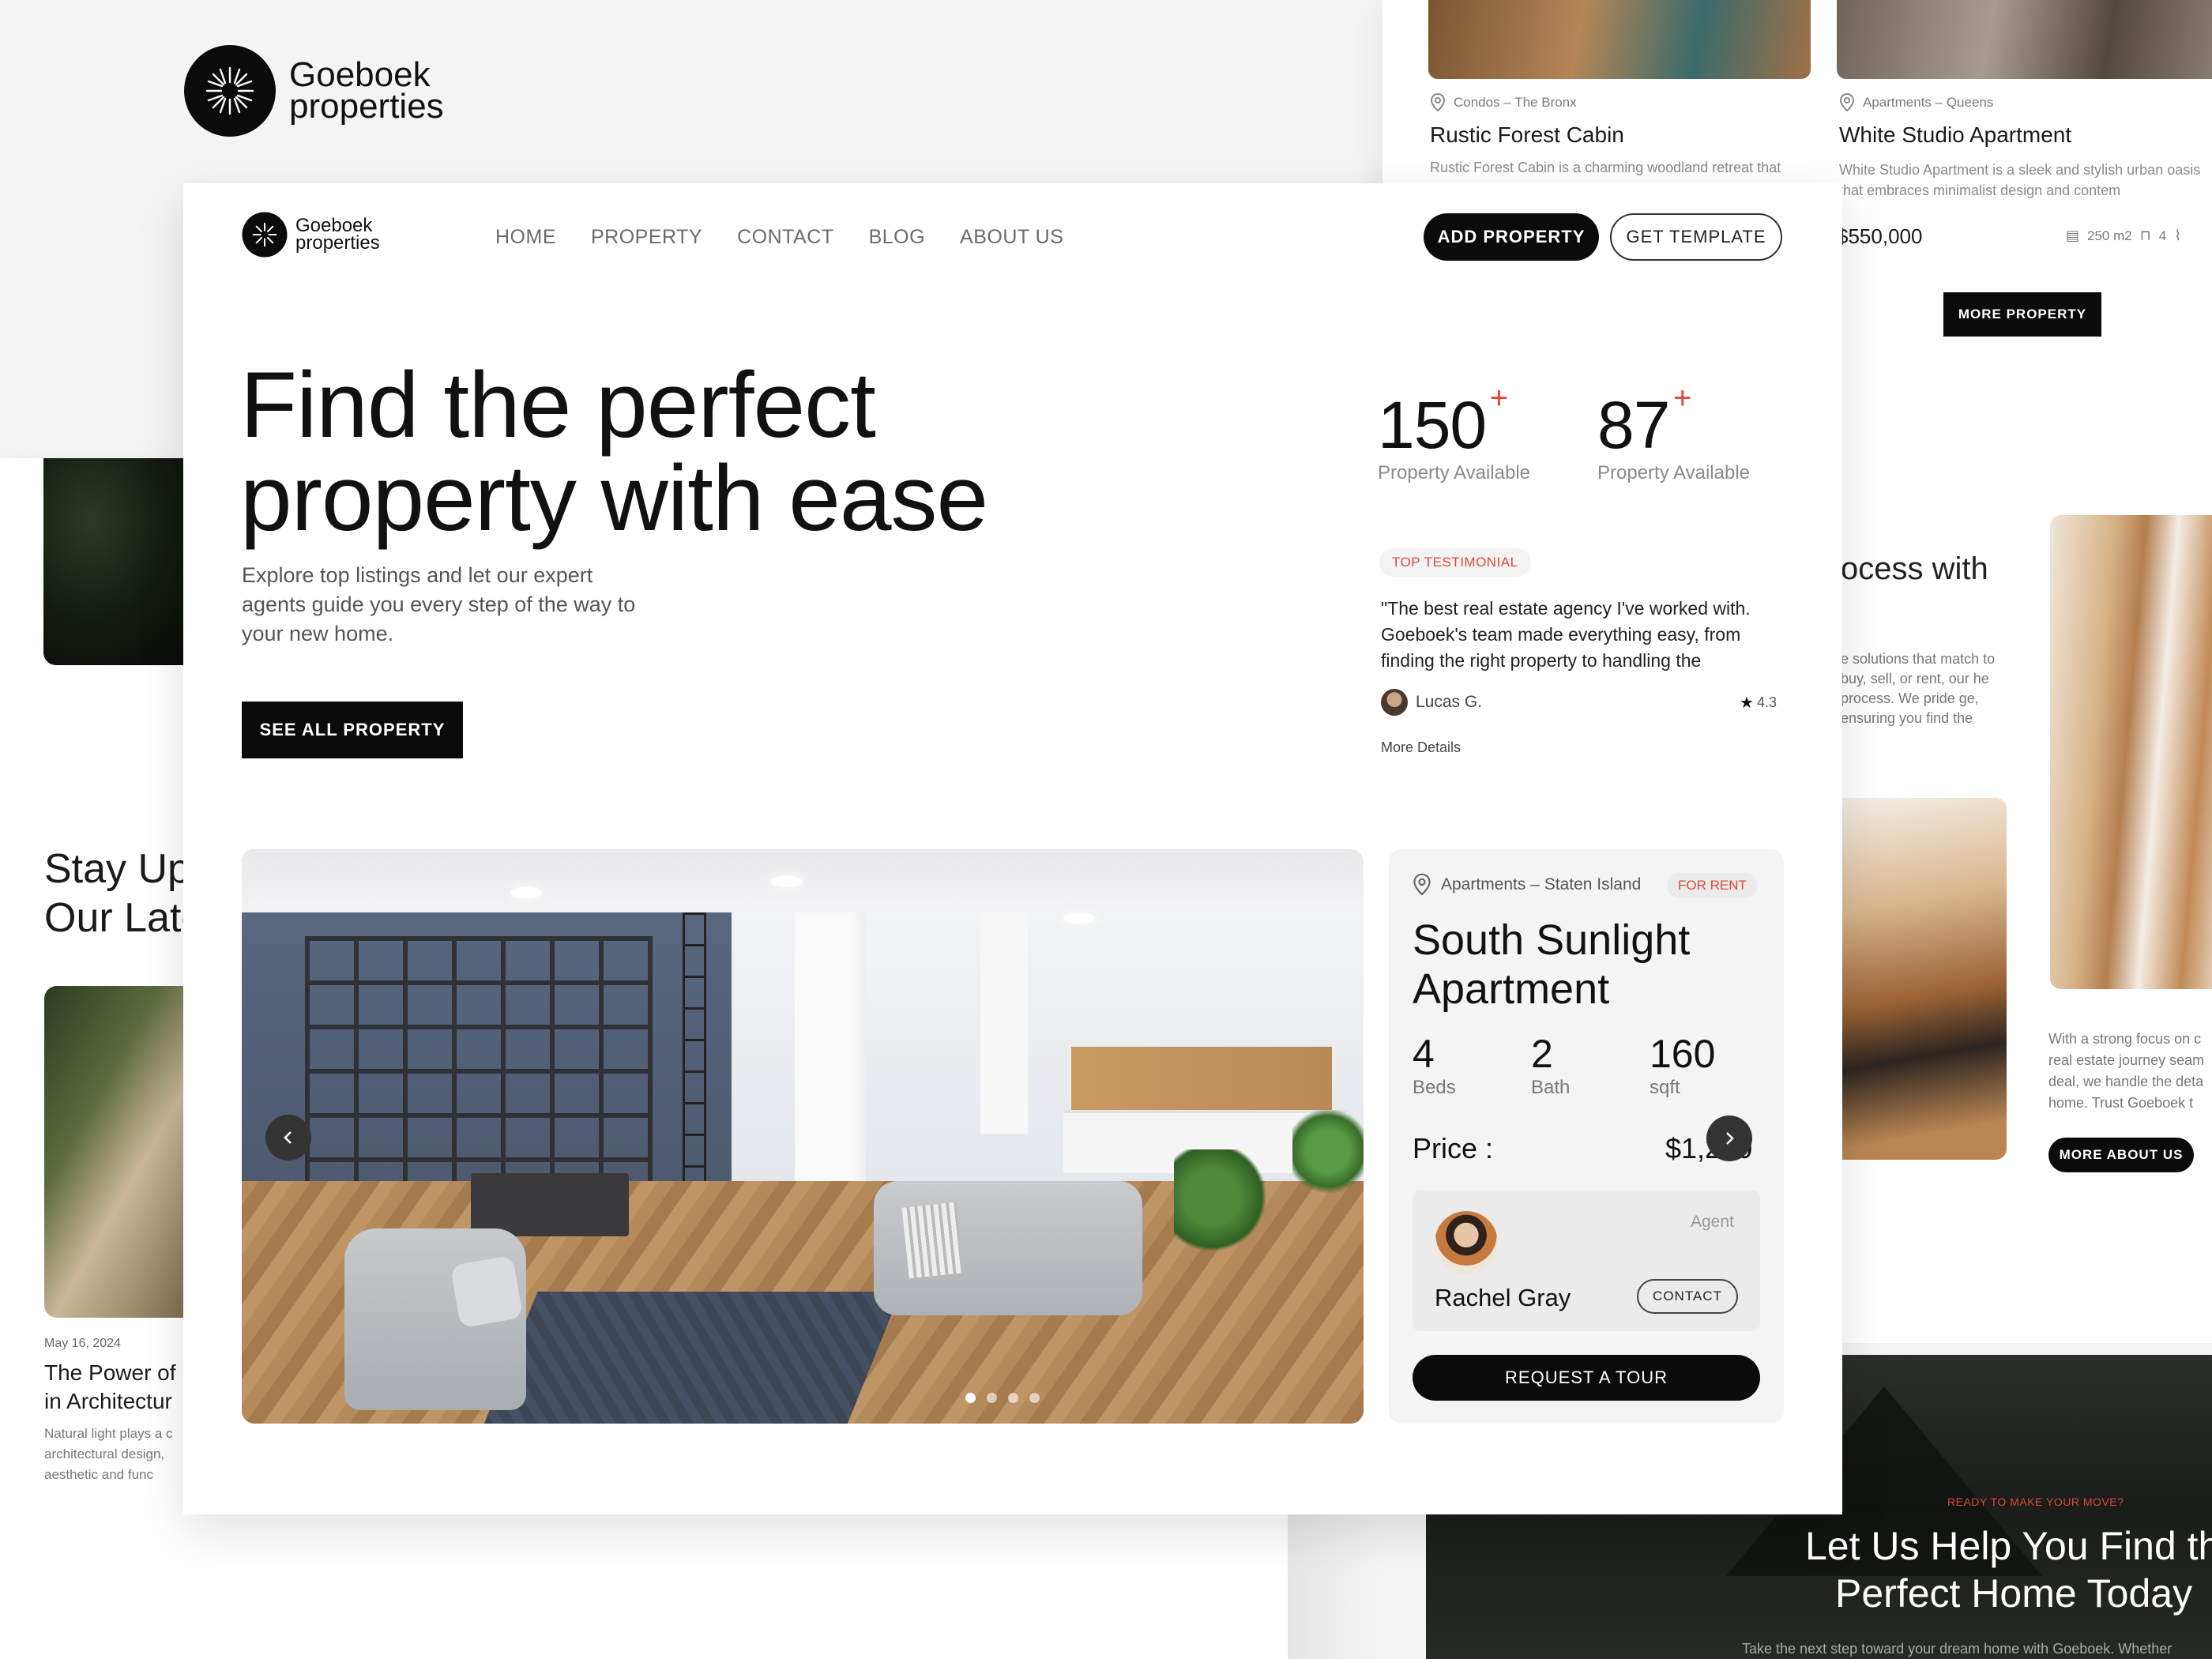 Image resolution: width=2212 pixels, height=1659 pixels. What do you see at coordinates (1915, 568) in the screenshot?
I see `section-heading-partial: ocess with` at bounding box center [1915, 568].